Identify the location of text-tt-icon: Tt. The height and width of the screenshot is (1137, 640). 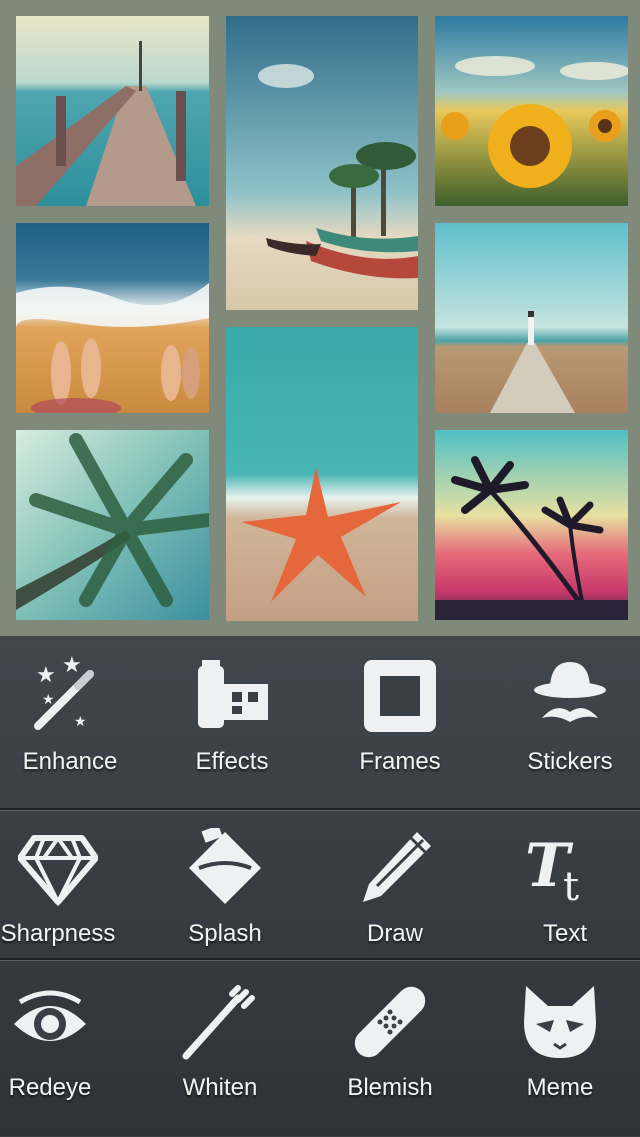
(565, 868).